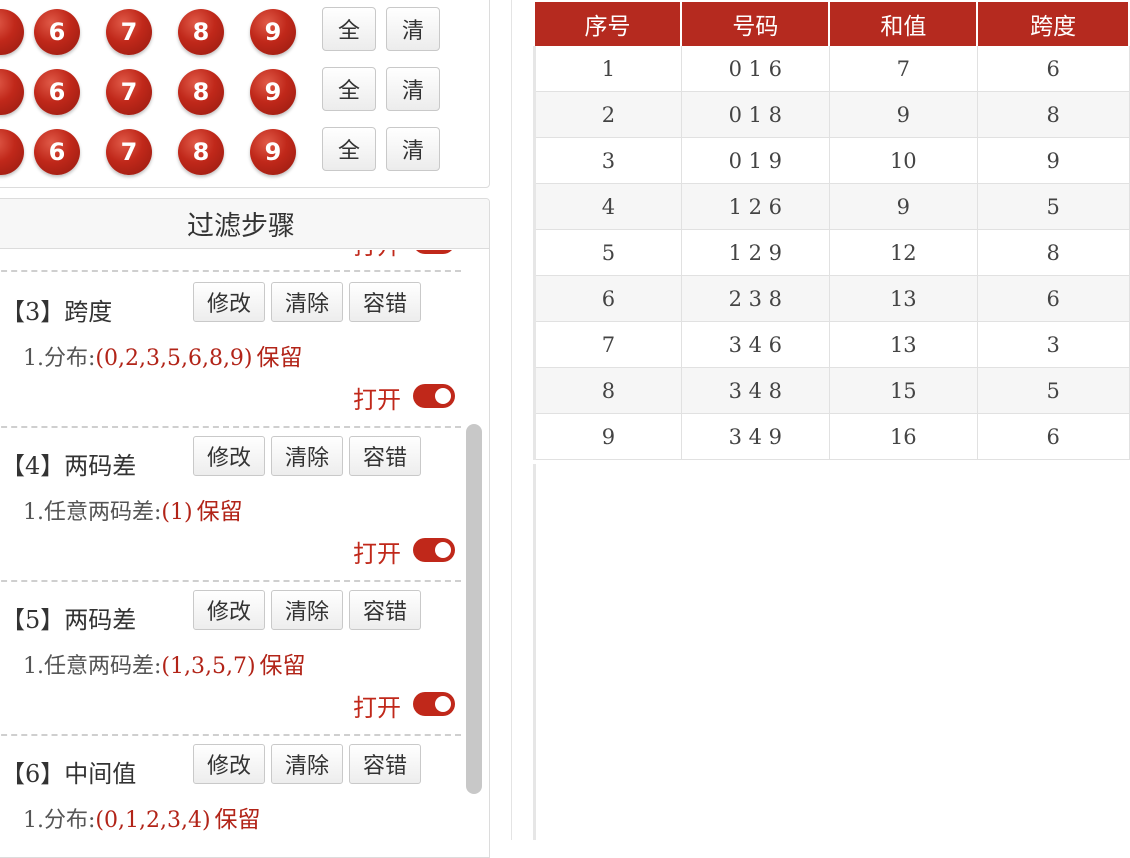  What do you see at coordinates (755, 344) in the screenshot?
I see `cell-number: 3 4 6` at bounding box center [755, 344].